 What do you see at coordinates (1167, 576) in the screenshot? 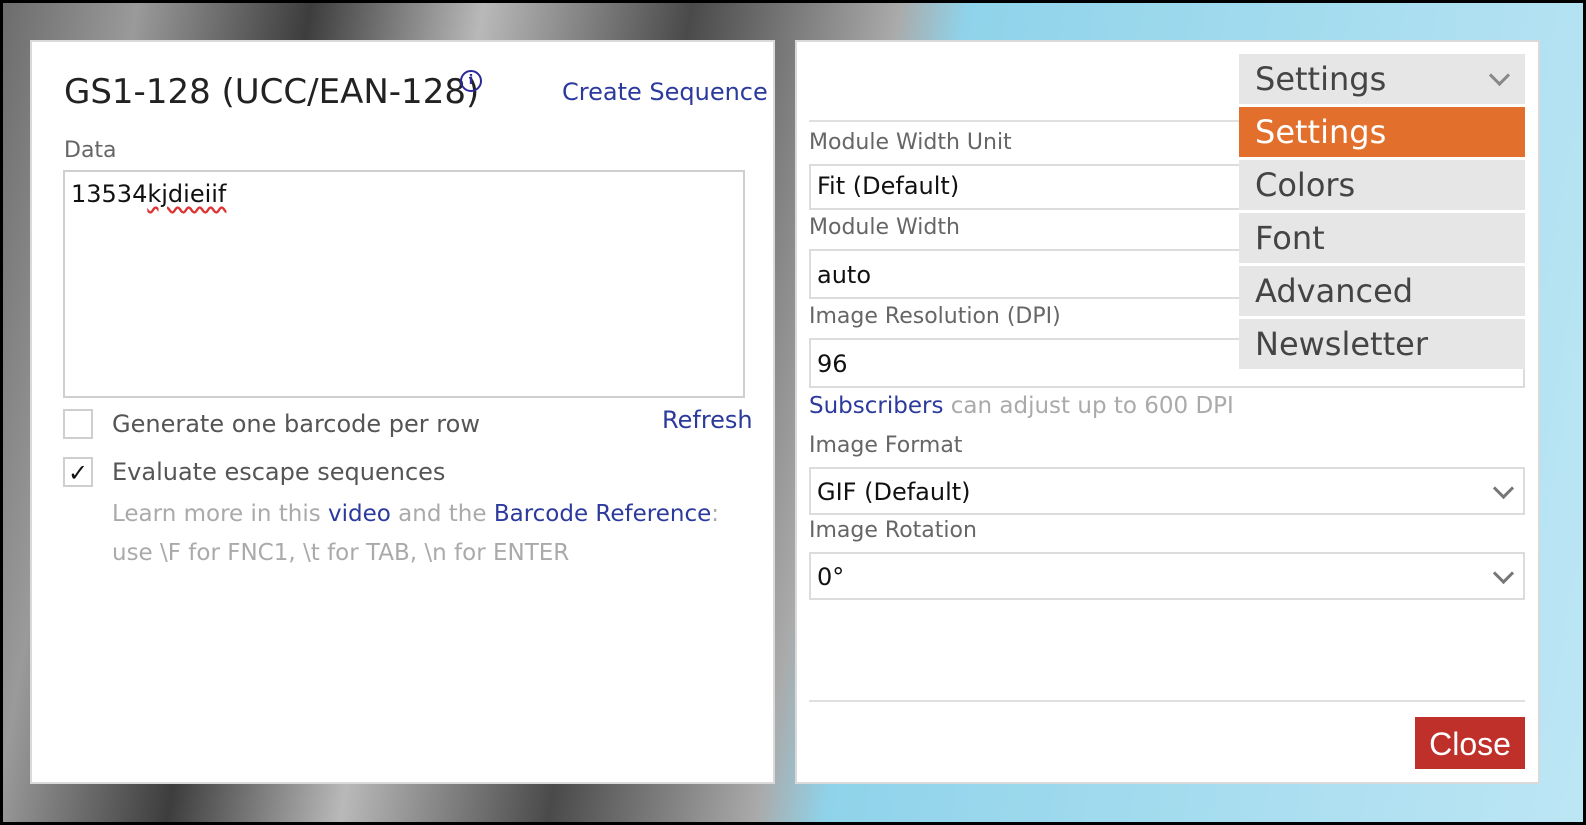
I see `image-rotation-select: 0°` at bounding box center [1167, 576].